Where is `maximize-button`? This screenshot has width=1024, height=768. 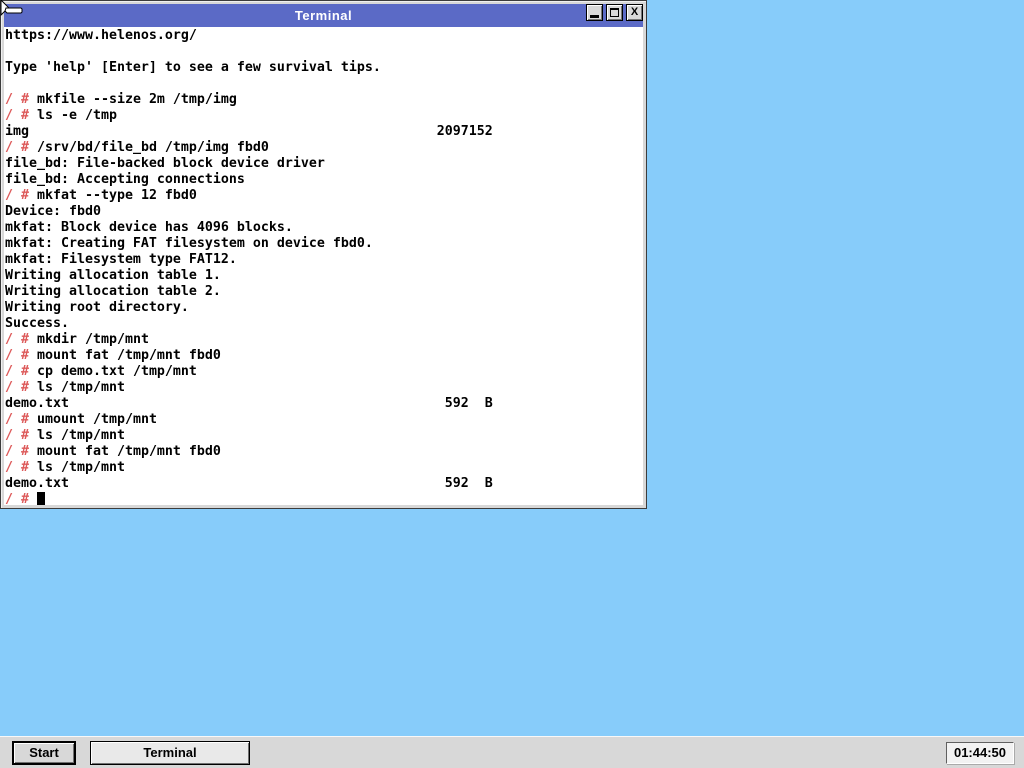 maximize-button is located at coordinates (614, 12).